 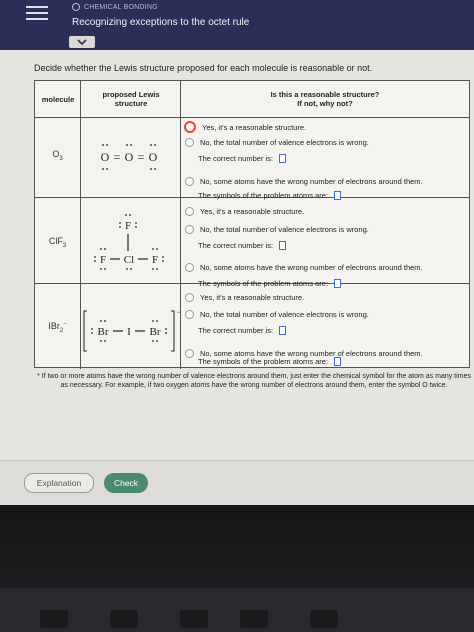 I want to click on radio-selected-icon, so click(x=190, y=127).